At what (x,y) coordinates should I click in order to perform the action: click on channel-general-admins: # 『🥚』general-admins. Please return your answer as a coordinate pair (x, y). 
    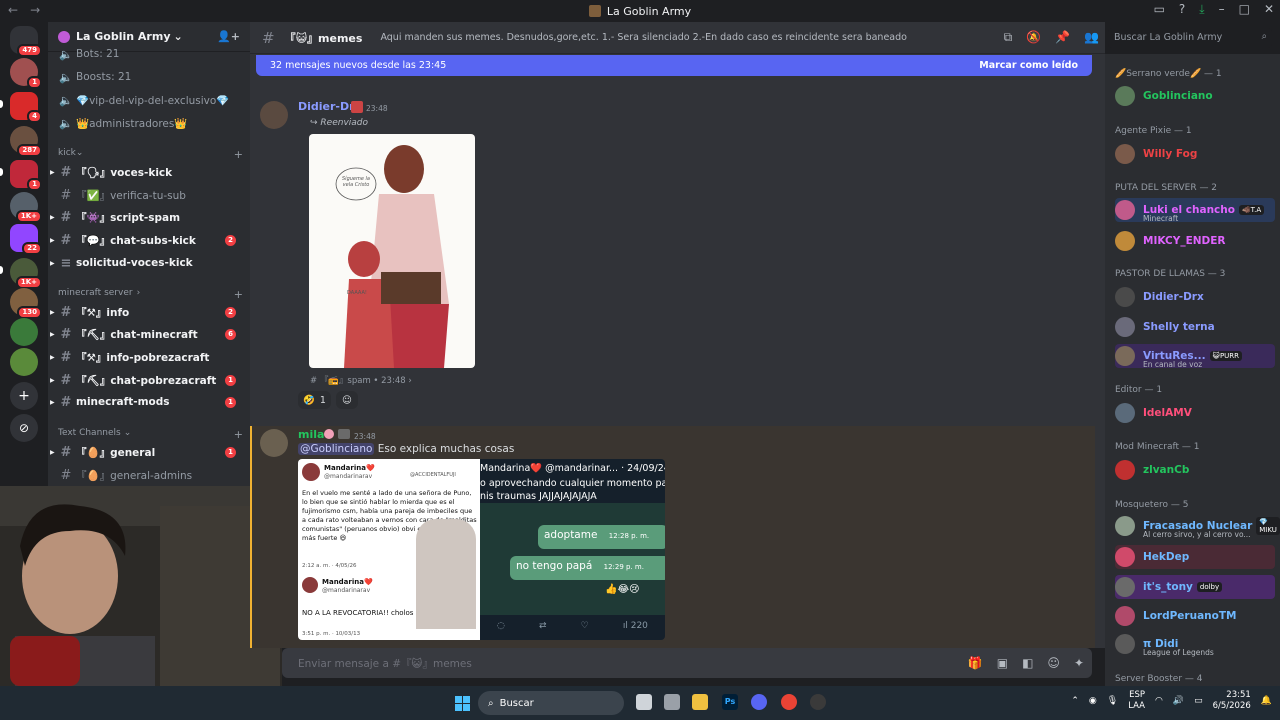
    Looking at the image, I should click on (151, 475).